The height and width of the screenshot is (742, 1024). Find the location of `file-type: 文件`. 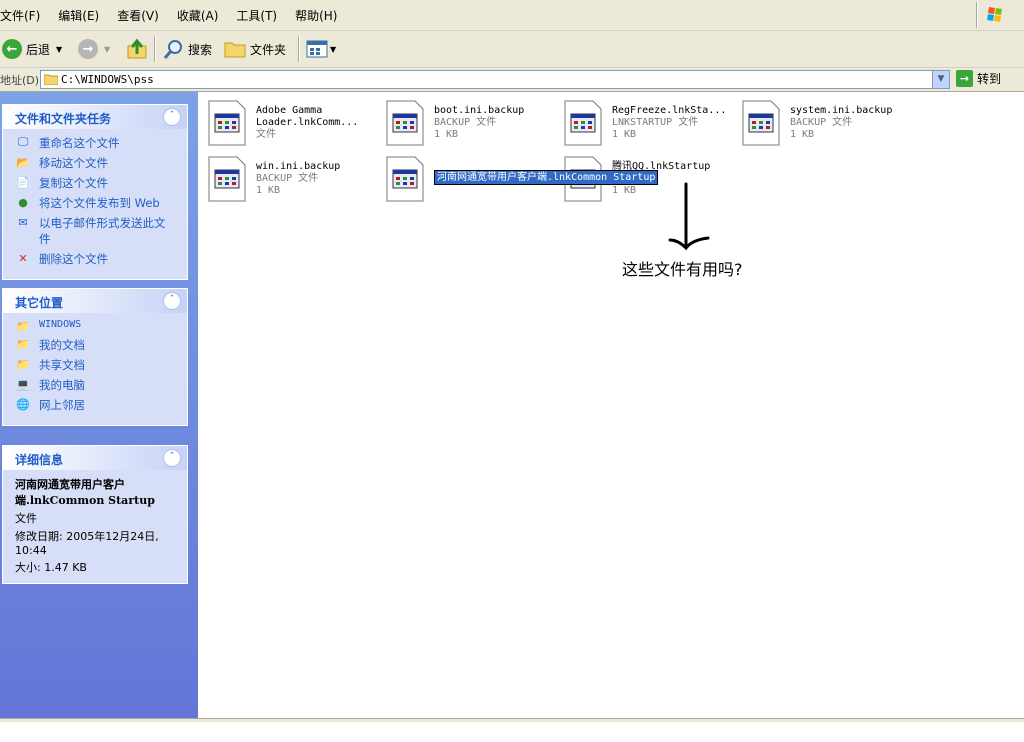

file-type: 文件 is located at coordinates (266, 134).